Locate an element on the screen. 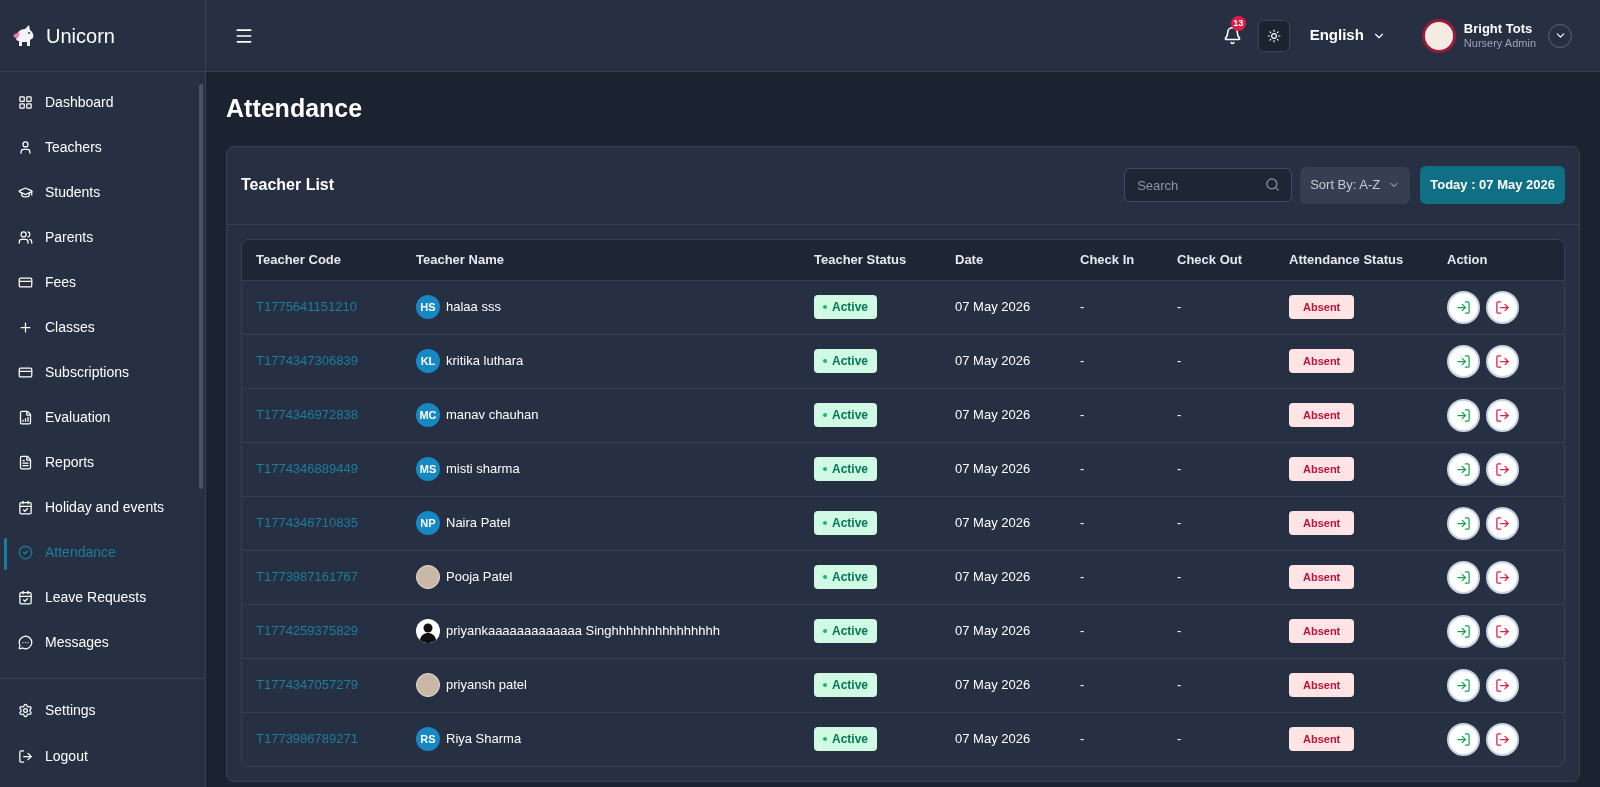 The height and width of the screenshot is (787, 1600). sidebar-item: Holiday and events is located at coordinates (102, 507).